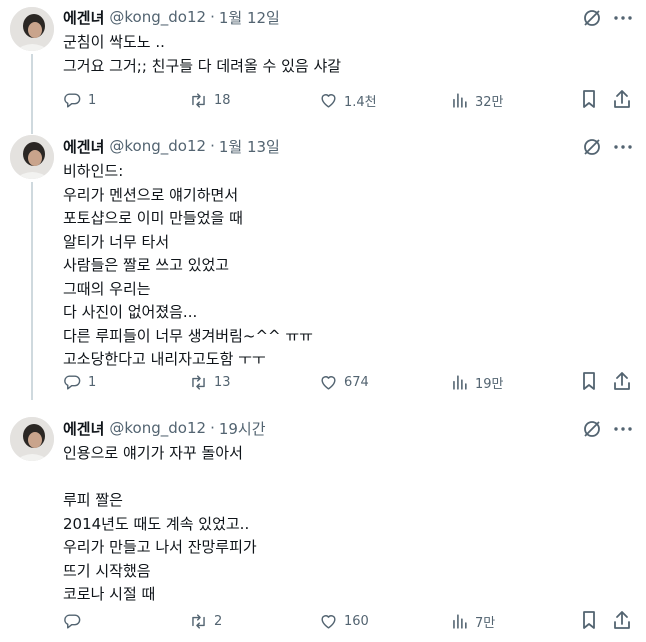 Image resolution: width=646 pixels, height=642 pixels. What do you see at coordinates (116, 241) in the screenshot?
I see `tweet-text-line: 알티가 너무 타서` at bounding box center [116, 241].